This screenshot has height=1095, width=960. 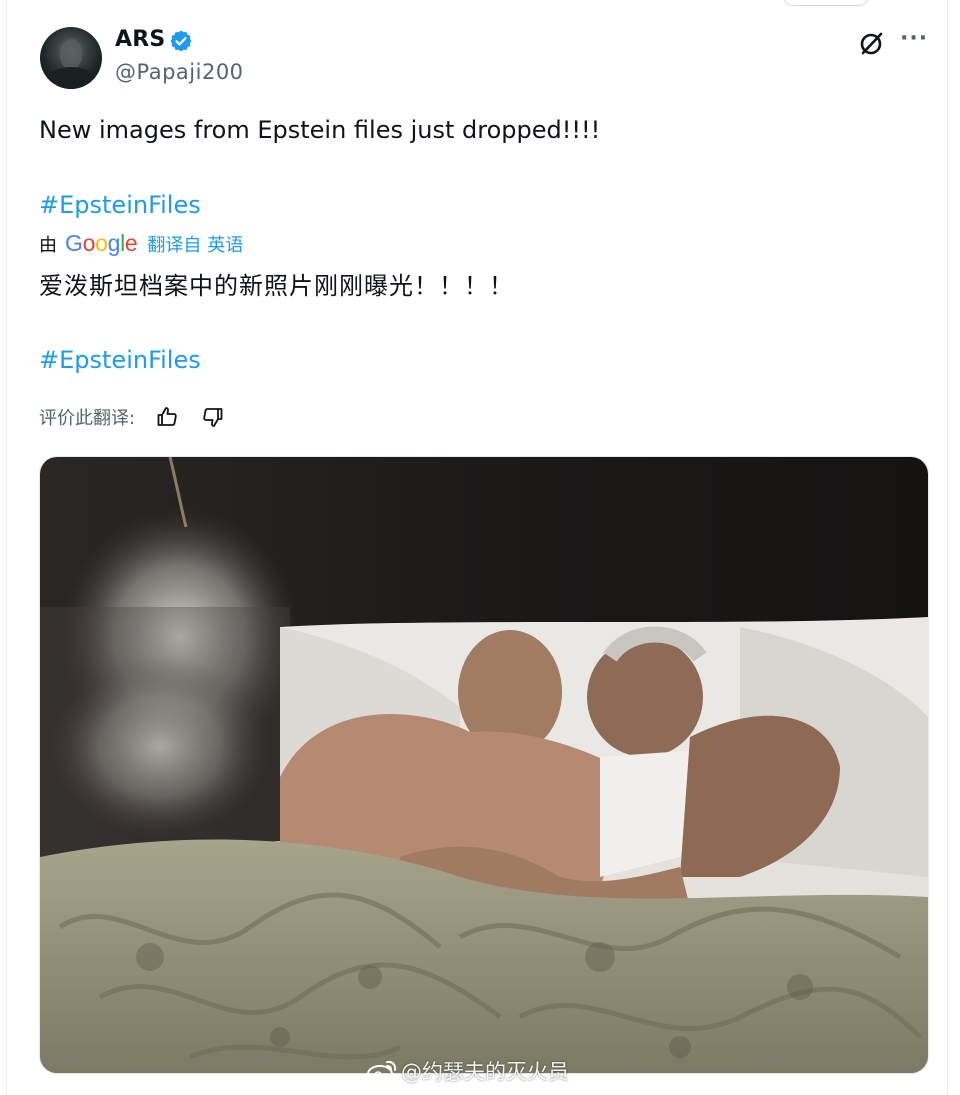 I want to click on rate-translation-row: 评价此翻译:, so click(x=132, y=417).